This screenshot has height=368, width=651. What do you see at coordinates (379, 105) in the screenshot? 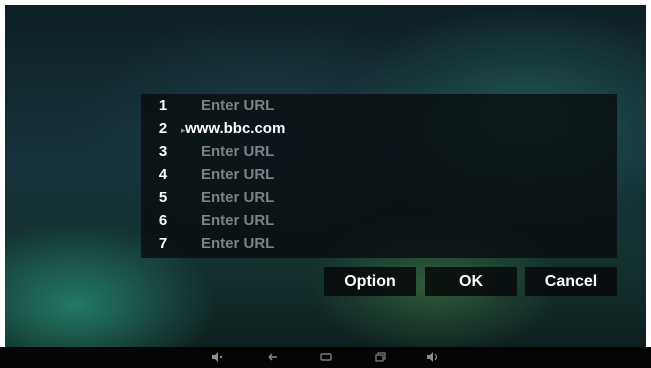
I see `url-row-1: 1 Enter URL` at bounding box center [379, 105].